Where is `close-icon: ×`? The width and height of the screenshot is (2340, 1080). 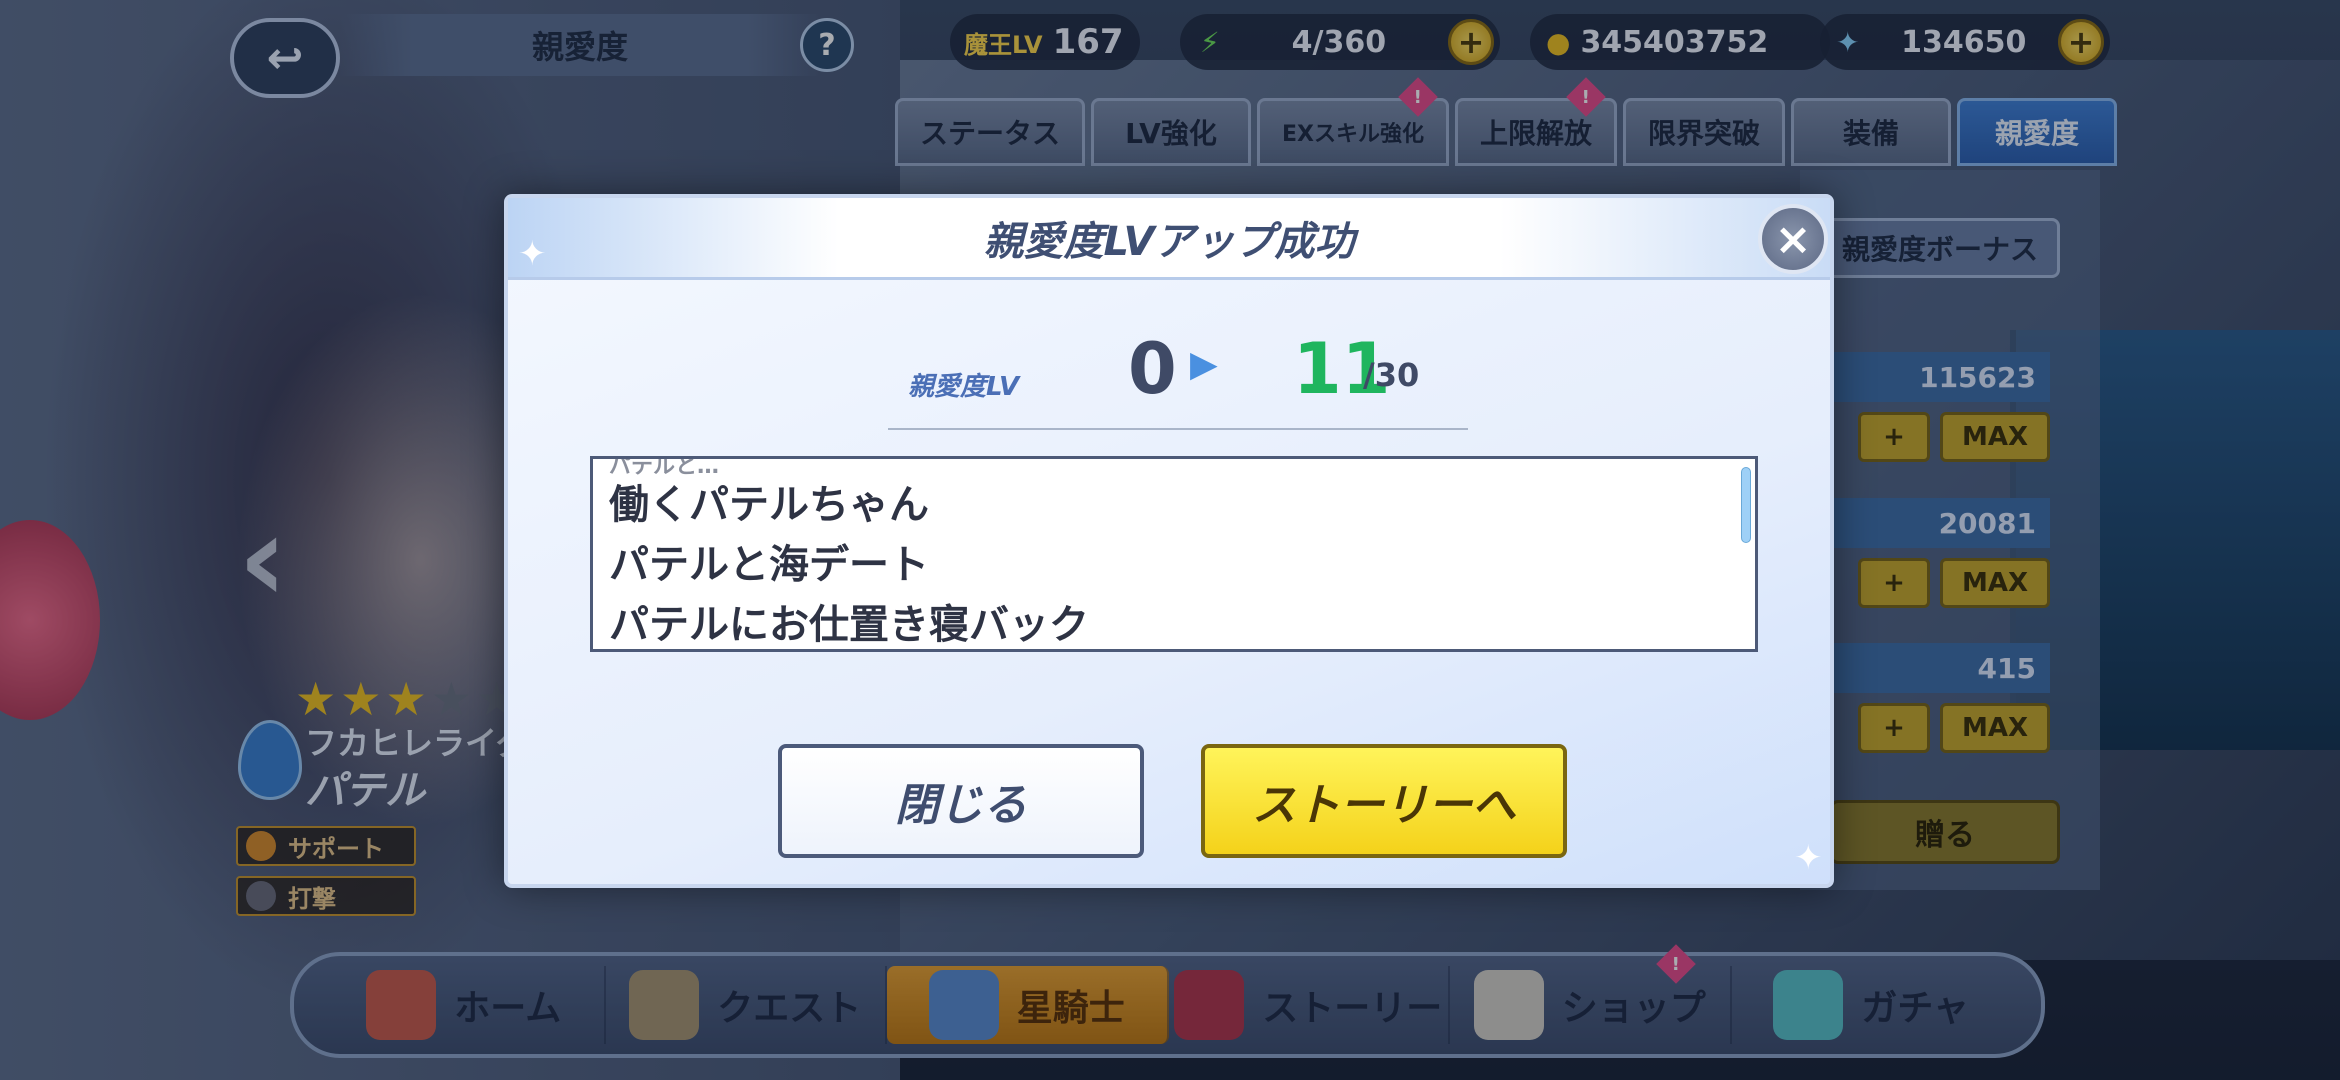
close-icon: × is located at coordinates (1793, 239).